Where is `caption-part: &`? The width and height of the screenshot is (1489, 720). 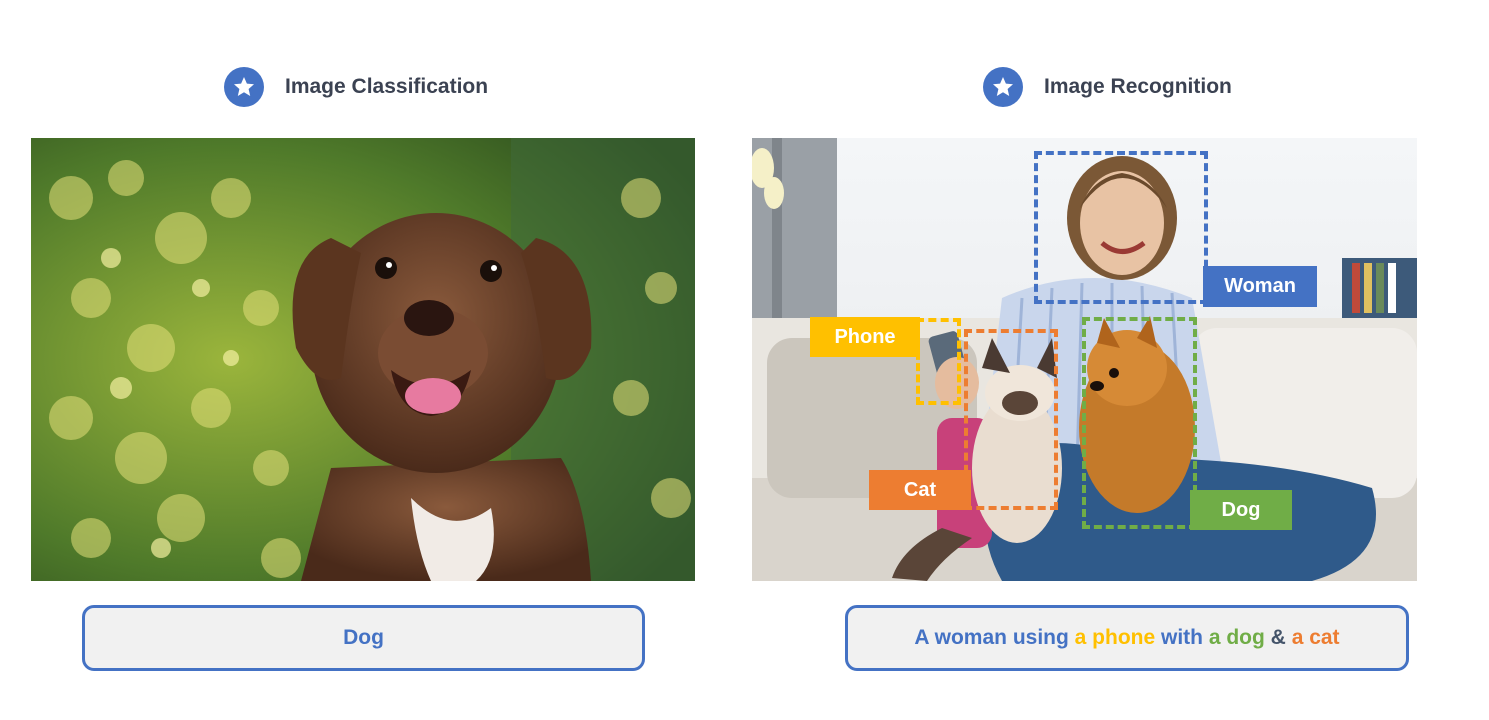 caption-part: & is located at coordinates (1278, 637).